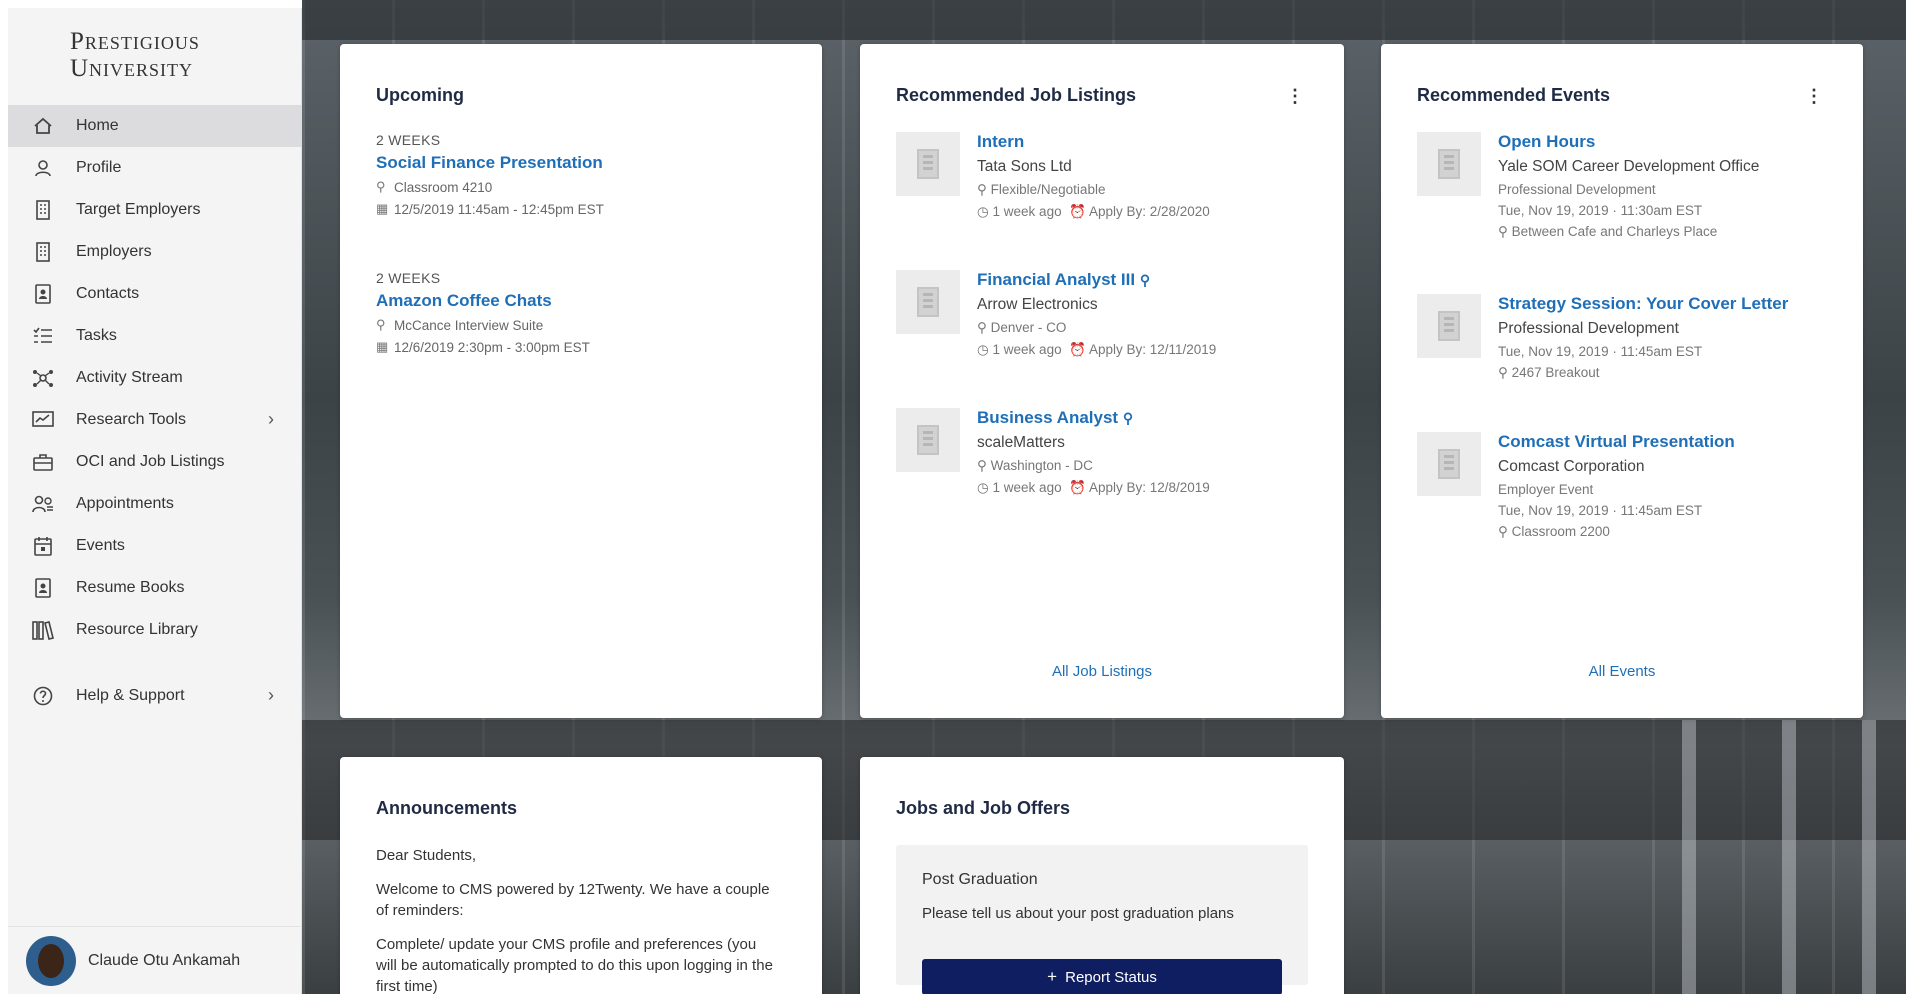  I want to click on card-title: Jobs and Job Offers, so click(983, 808).